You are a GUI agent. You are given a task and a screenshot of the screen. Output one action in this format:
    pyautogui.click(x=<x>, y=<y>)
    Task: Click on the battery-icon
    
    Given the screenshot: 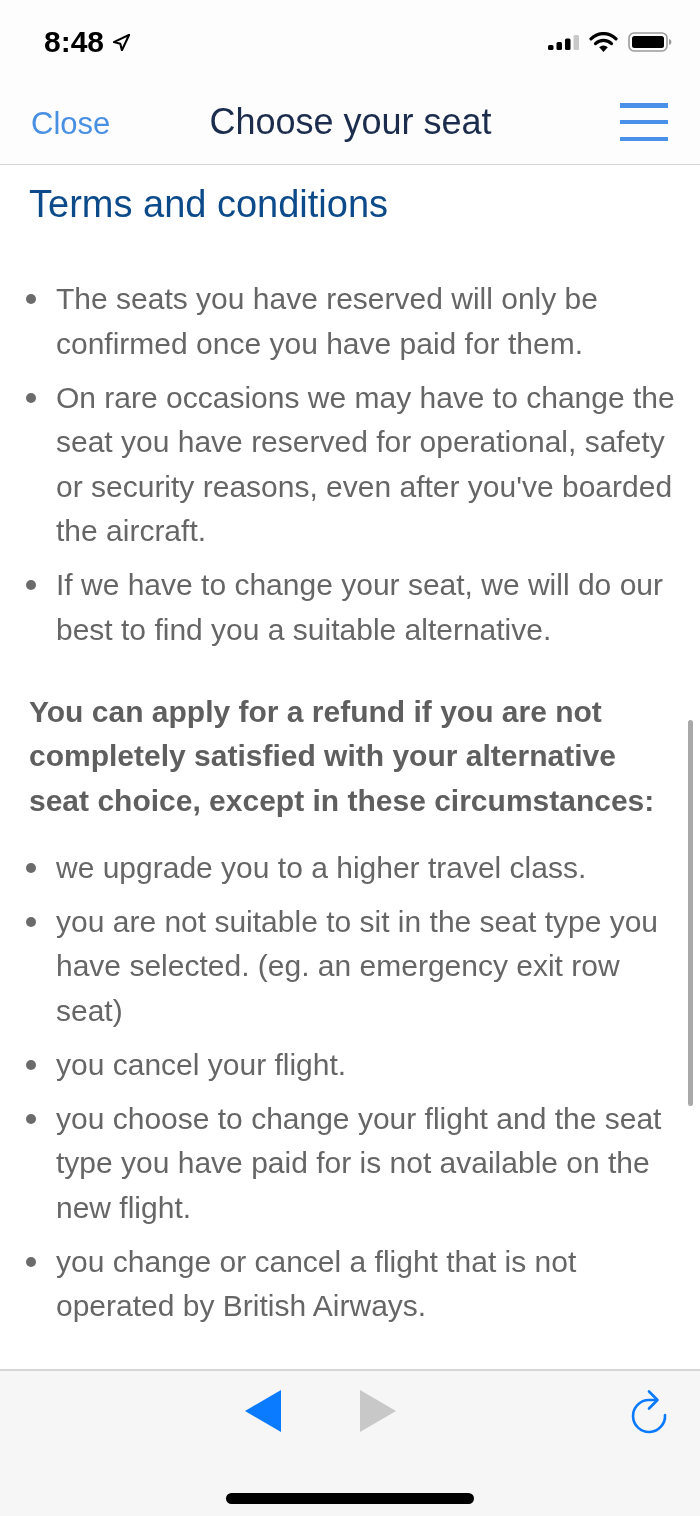 What is the action you would take?
    pyautogui.click(x=650, y=42)
    